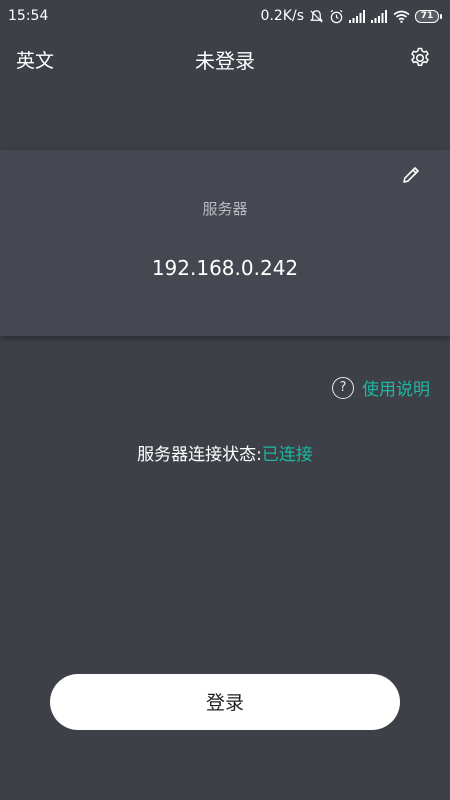  What do you see at coordinates (420, 58) in the screenshot?
I see `gear-icon` at bounding box center [420, 58].